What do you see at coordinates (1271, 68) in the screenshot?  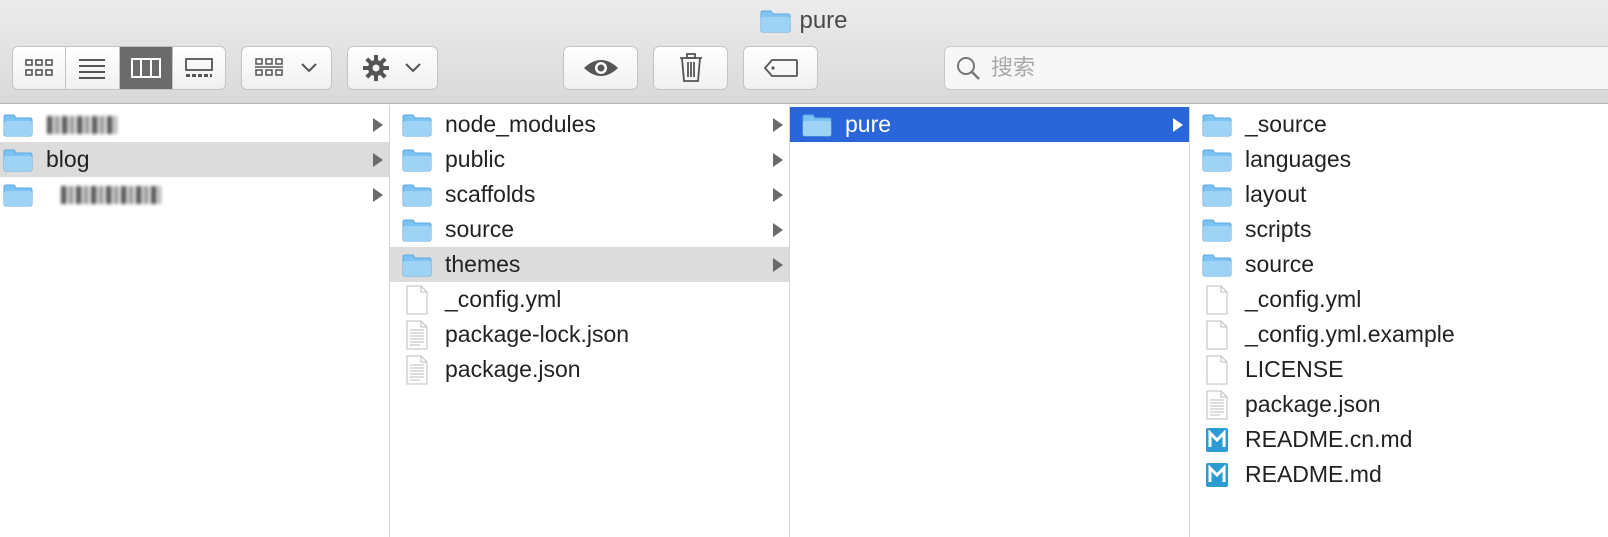 I see `search-input` at bounding box center [1271, 68].